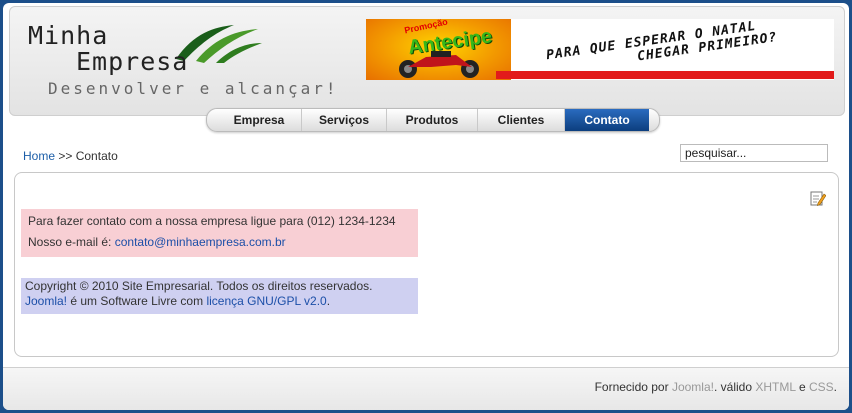 Image resolution: width=852 pixels, height=413 pixels. Describe the element at coordinates (754, 153) in the screenshot. I see `search-input` at that location.